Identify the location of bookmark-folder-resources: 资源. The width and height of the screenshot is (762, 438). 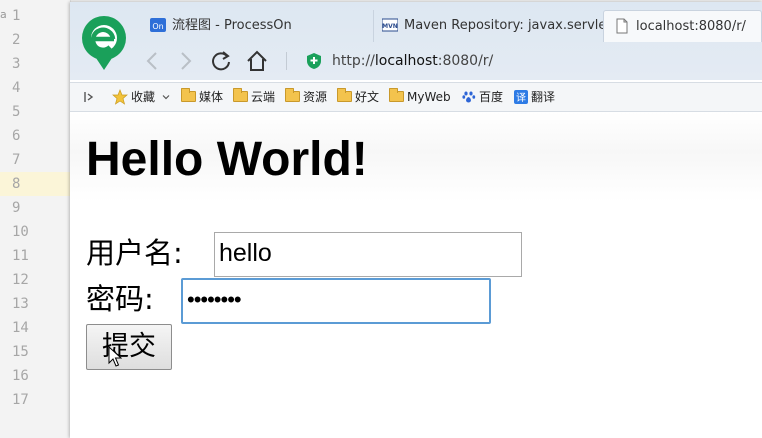
(306, 97).